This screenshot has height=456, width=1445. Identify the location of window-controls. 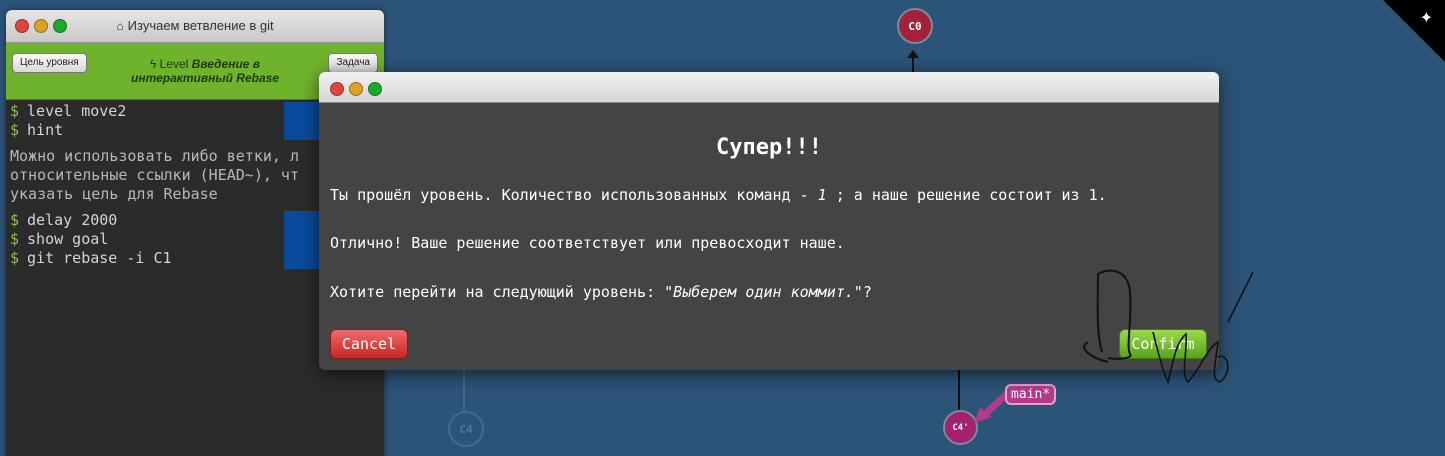
(356, 89).